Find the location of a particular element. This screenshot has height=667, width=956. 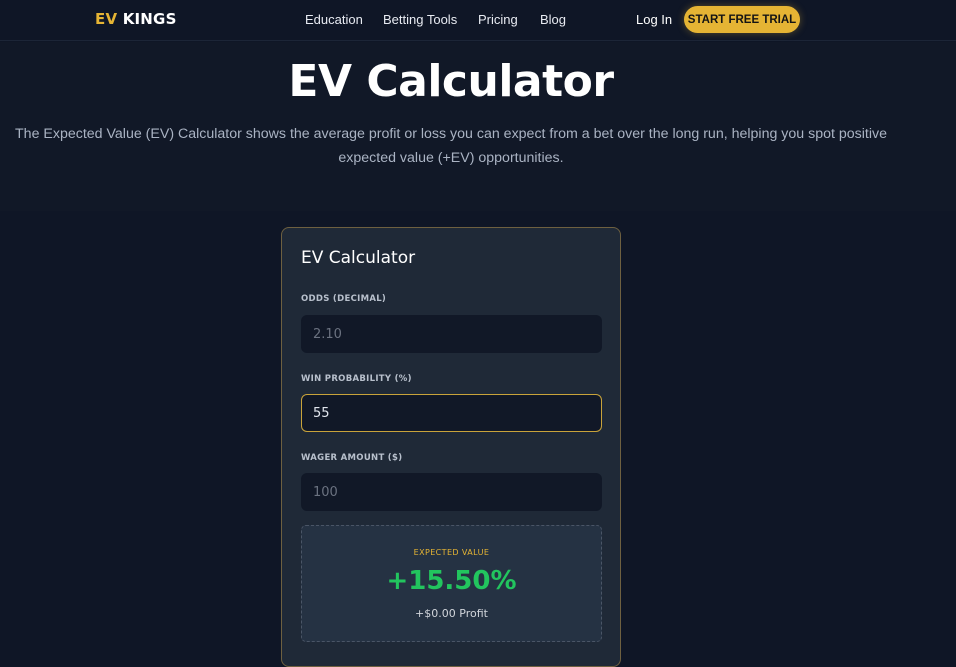

wager-amount-input is located at coordinates (451, 492).